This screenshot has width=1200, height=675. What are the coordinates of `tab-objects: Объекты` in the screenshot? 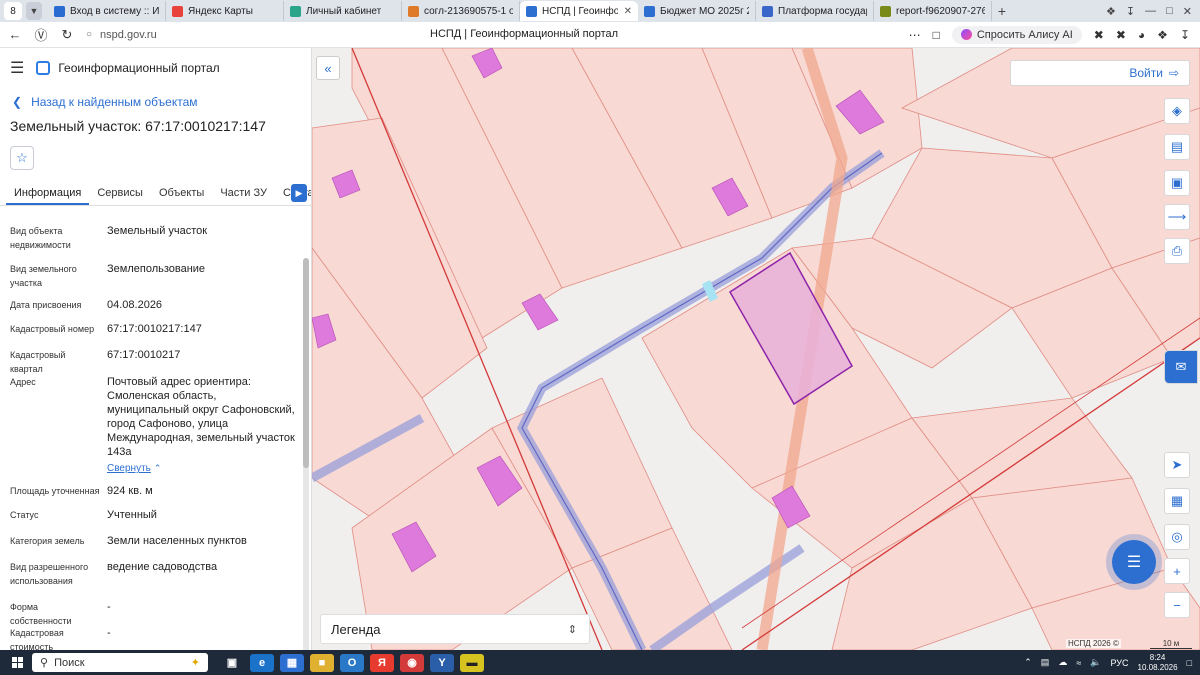 It's located at (181, 193).